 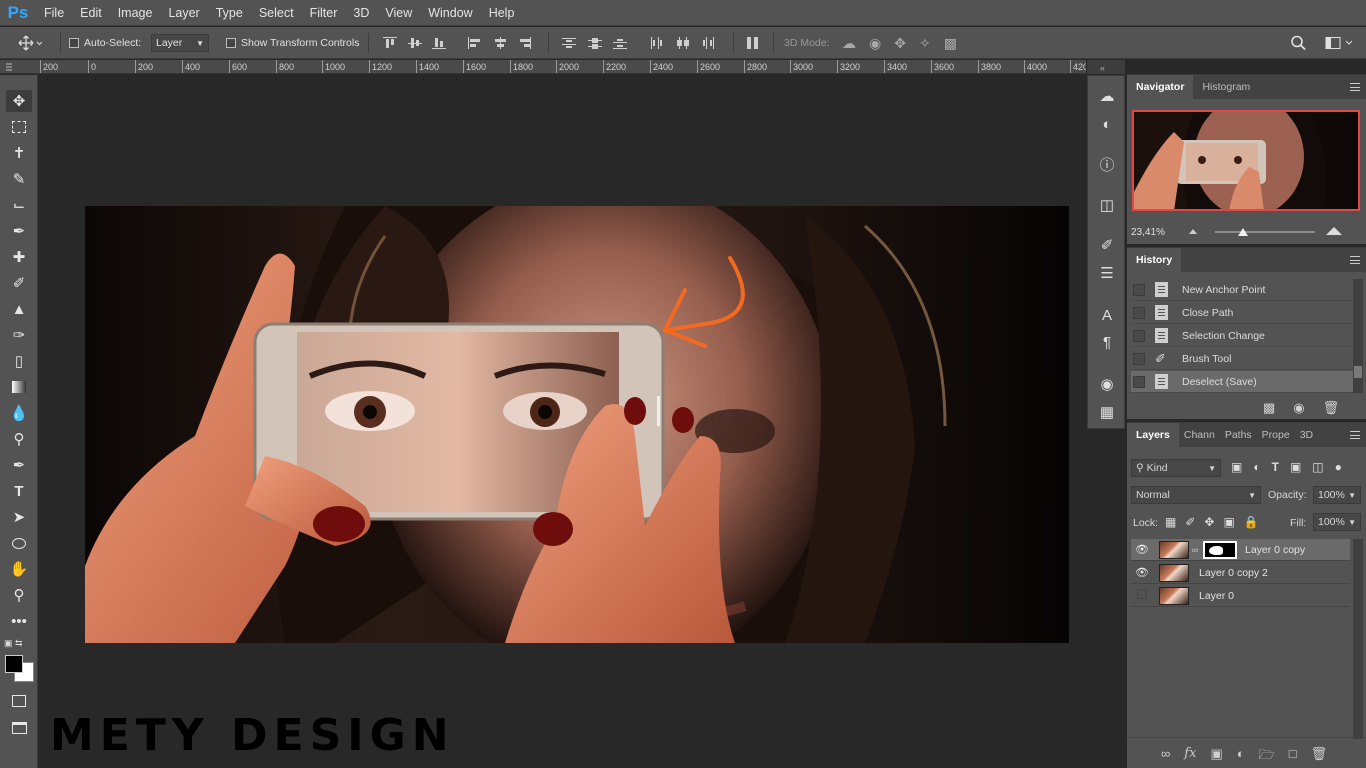 What do you see at coordinates (180, 43) in the screenshot?
I see `auto-select-dropdown: Layer ▼` at bounding box center [180, 43].